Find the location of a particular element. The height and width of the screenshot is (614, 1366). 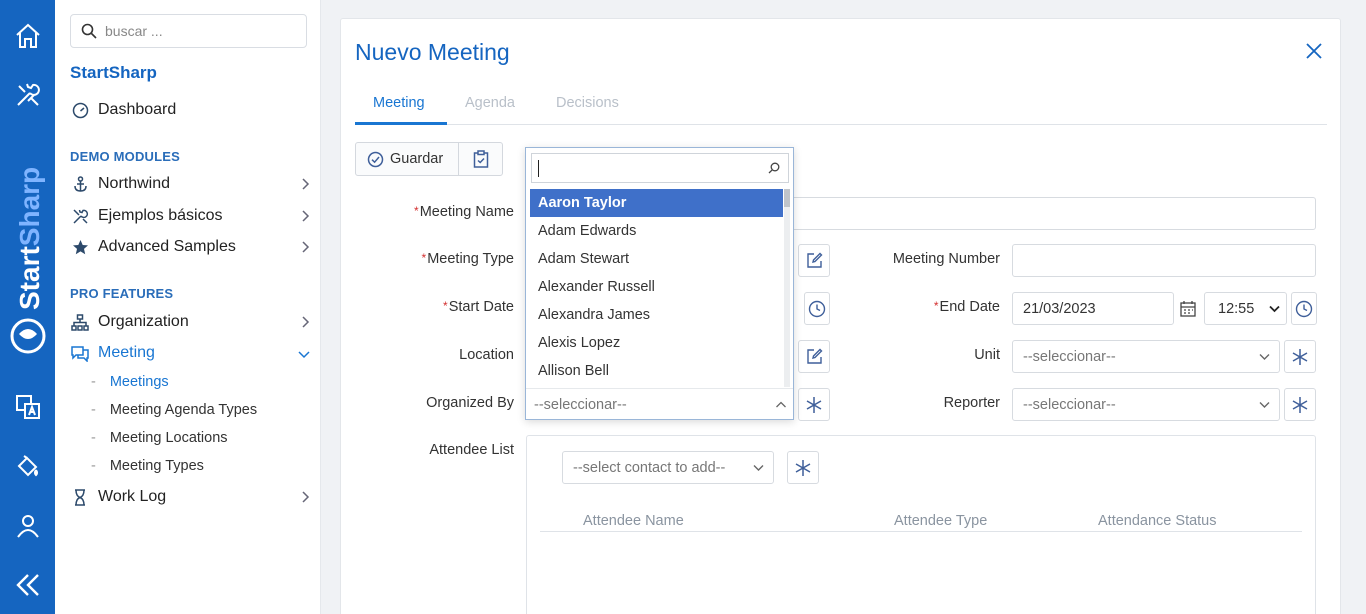

end-time-clock-button is located at coordinates (1304, 308).